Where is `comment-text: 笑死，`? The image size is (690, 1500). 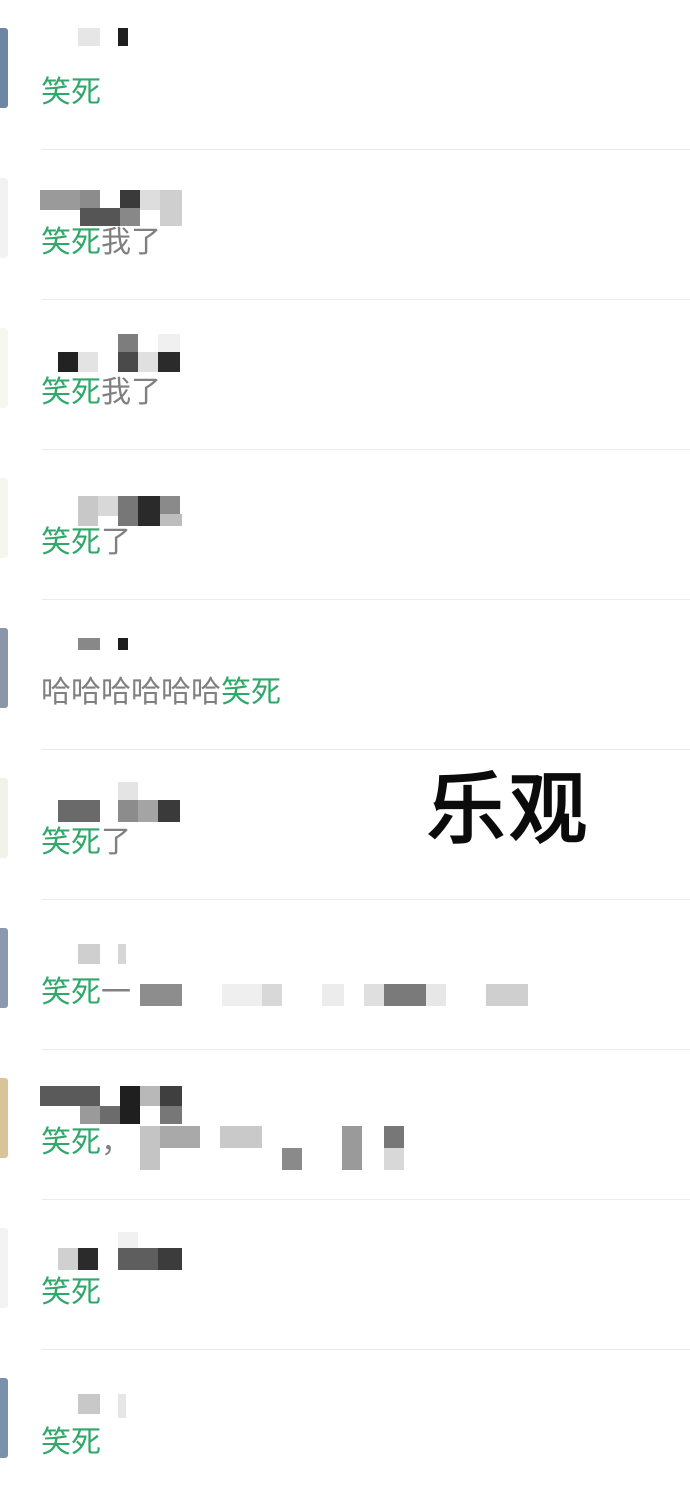 comment-text: 笑死， is located at coordinates (86, 1143).